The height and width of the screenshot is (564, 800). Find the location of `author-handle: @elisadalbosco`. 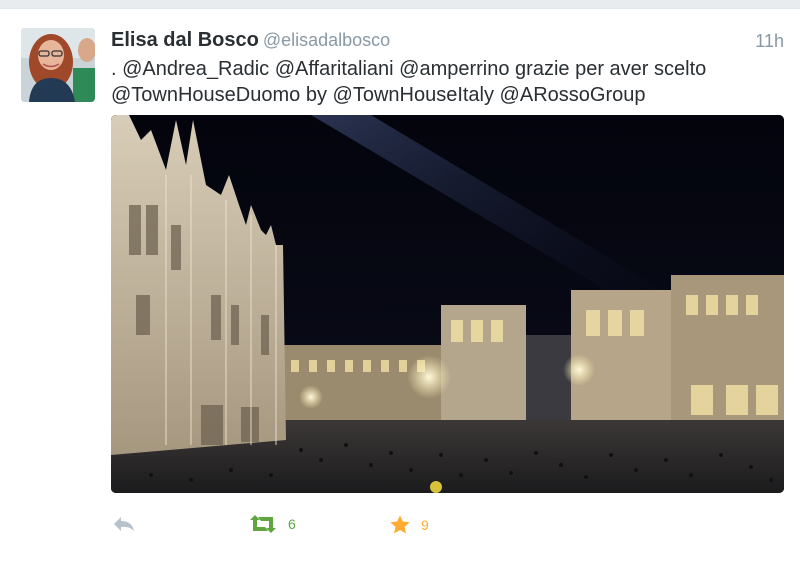

author-handle: @elisadalbosco is located at coordinates (326, 40).